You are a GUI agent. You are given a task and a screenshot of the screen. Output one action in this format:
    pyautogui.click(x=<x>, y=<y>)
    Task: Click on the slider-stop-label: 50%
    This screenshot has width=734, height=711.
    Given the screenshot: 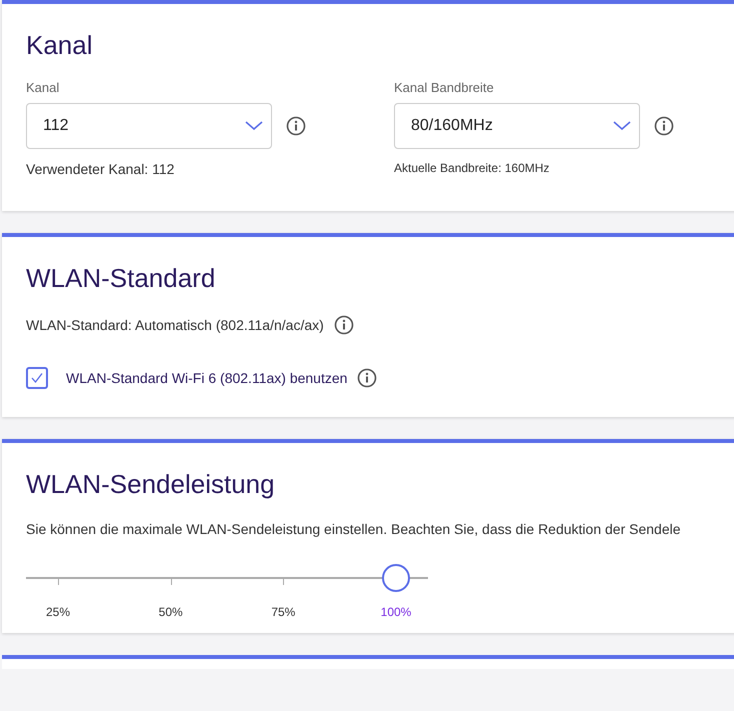 What is the action you would take?
    pyautogui.click(x=170, y=612)
    